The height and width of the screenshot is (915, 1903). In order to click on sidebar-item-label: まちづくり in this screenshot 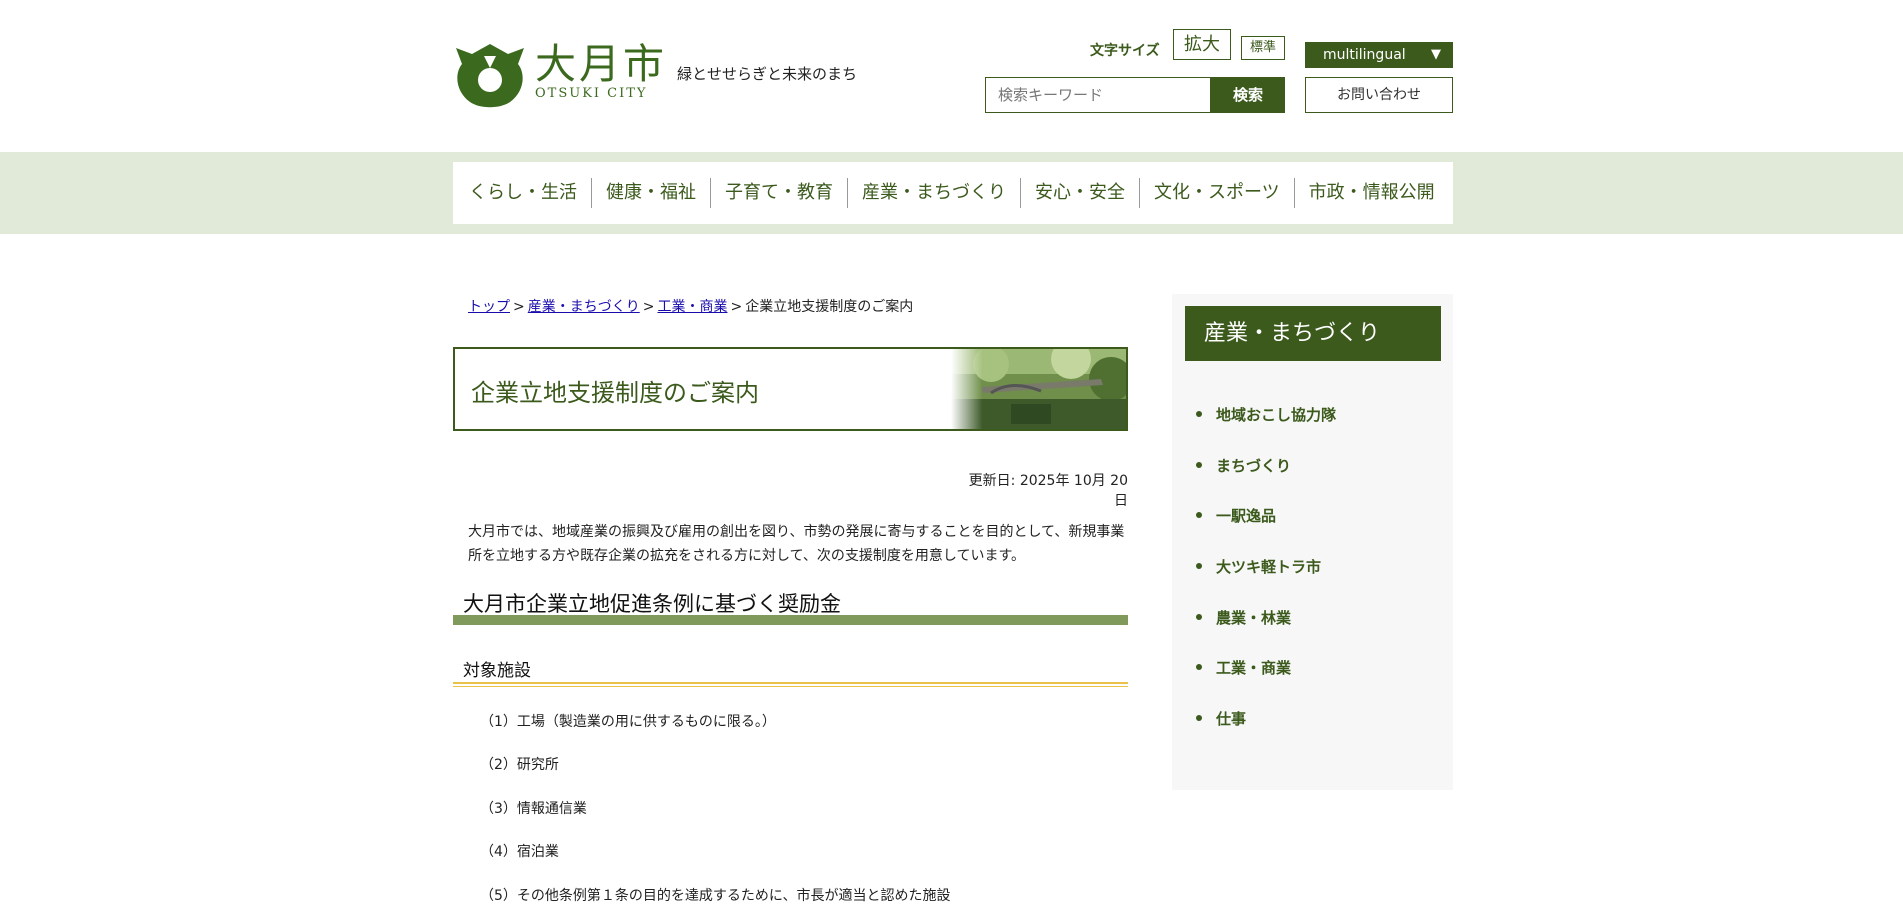, I will do `click(1254, 466)`.